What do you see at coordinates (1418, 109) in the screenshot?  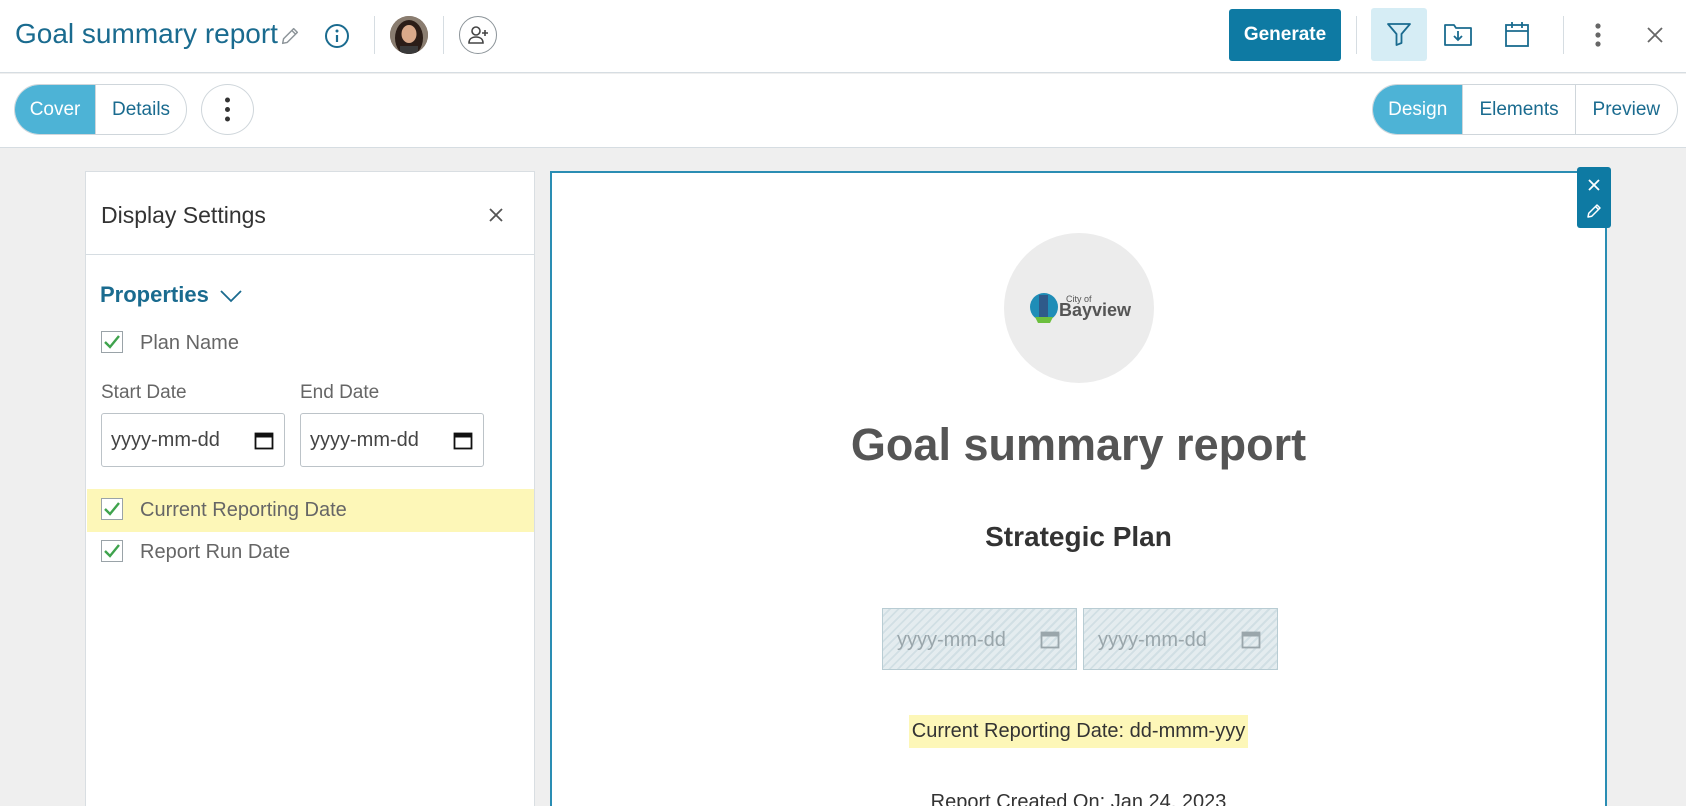 I see `tab-design: Design` at bounding box center [1418, 109].